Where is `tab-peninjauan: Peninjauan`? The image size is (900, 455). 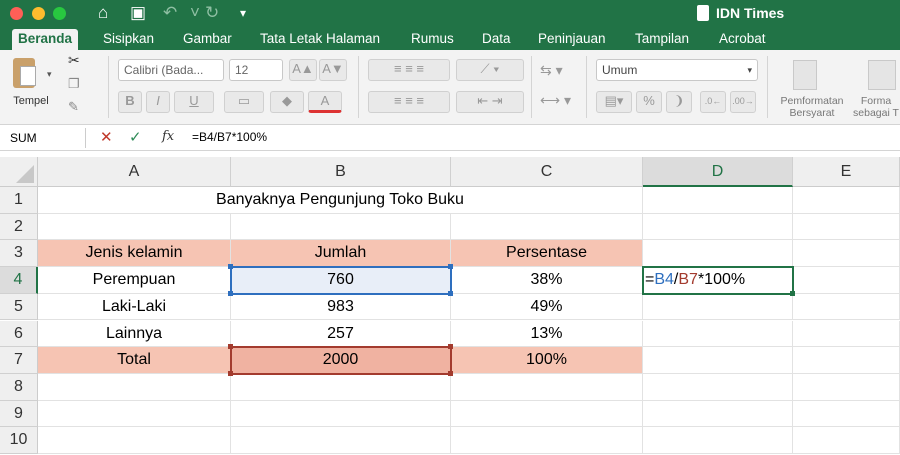
tab-peninjauan: Peninjauan is located at coordinates (572, 39).